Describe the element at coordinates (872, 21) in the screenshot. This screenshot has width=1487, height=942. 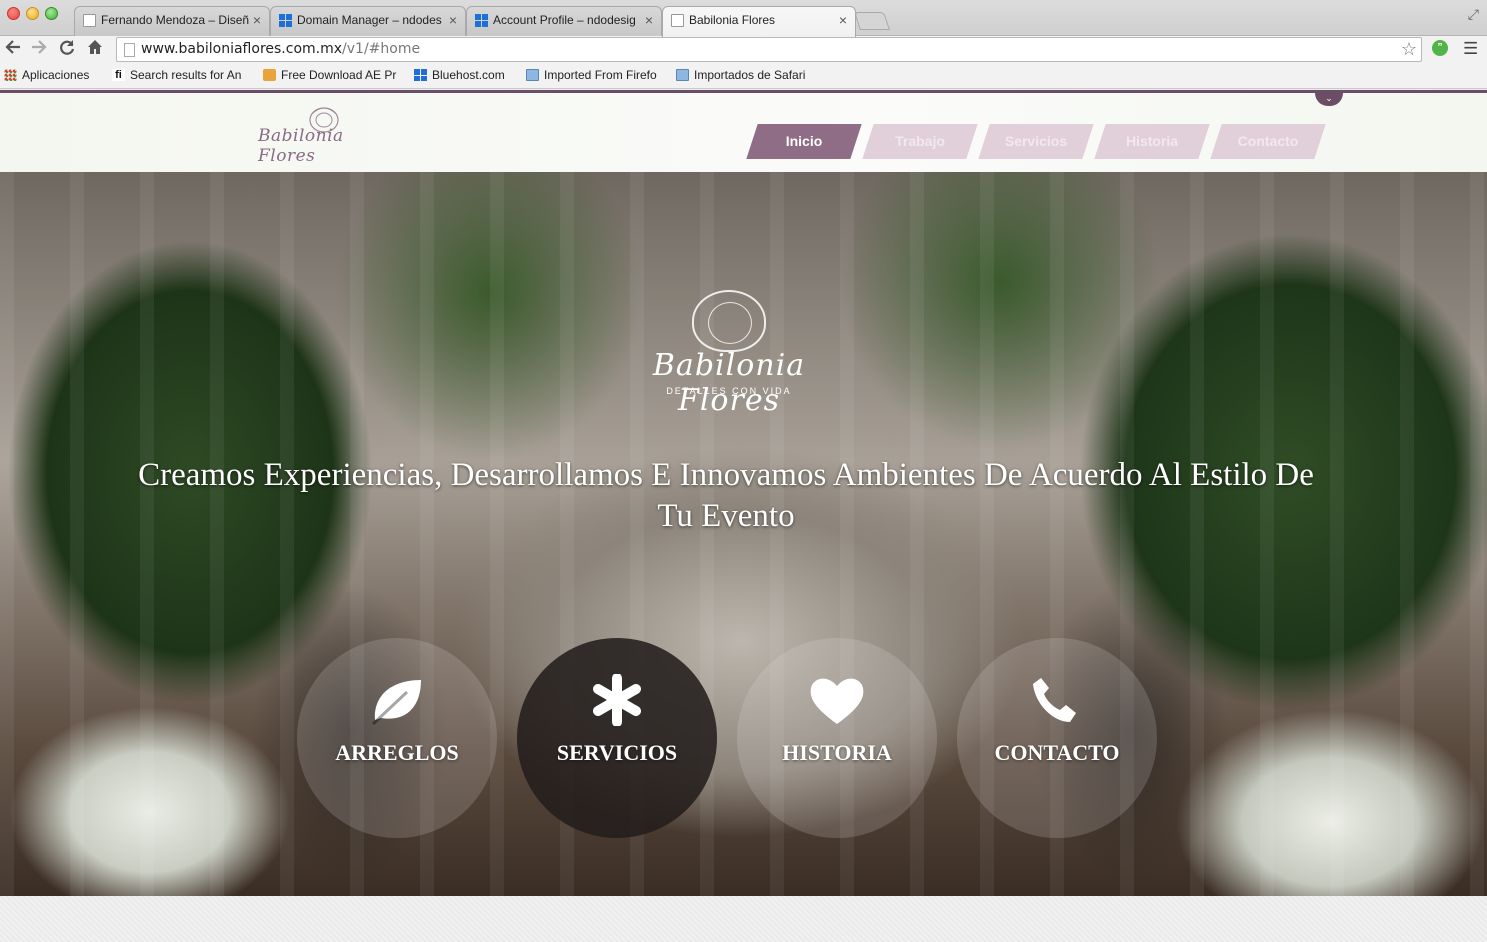
I see `new-tab-button` at that location.